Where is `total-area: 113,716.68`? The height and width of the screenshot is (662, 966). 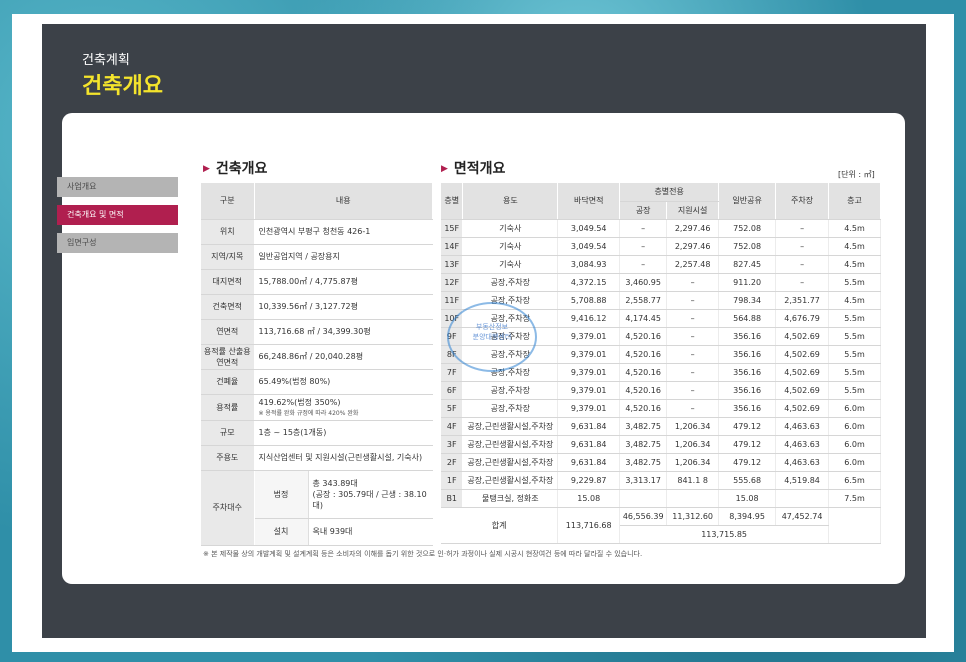 total-area: 113,716.68 is located at coordinates (589, 525).